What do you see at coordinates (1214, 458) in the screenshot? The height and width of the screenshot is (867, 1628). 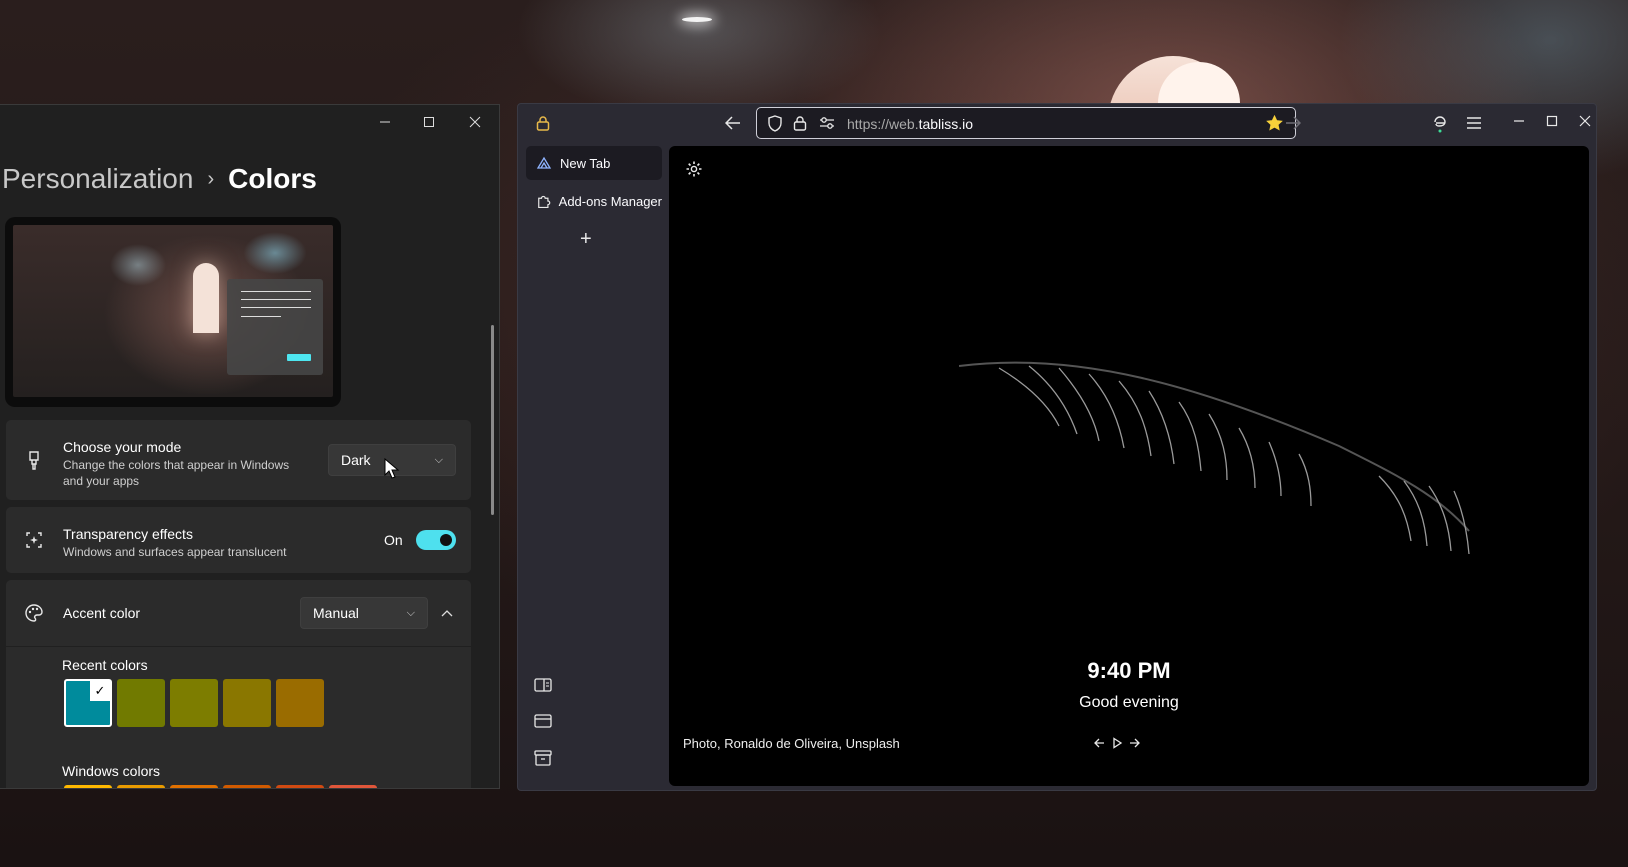 I see `background-photo-leaf` at bounding box center [1214, 458].